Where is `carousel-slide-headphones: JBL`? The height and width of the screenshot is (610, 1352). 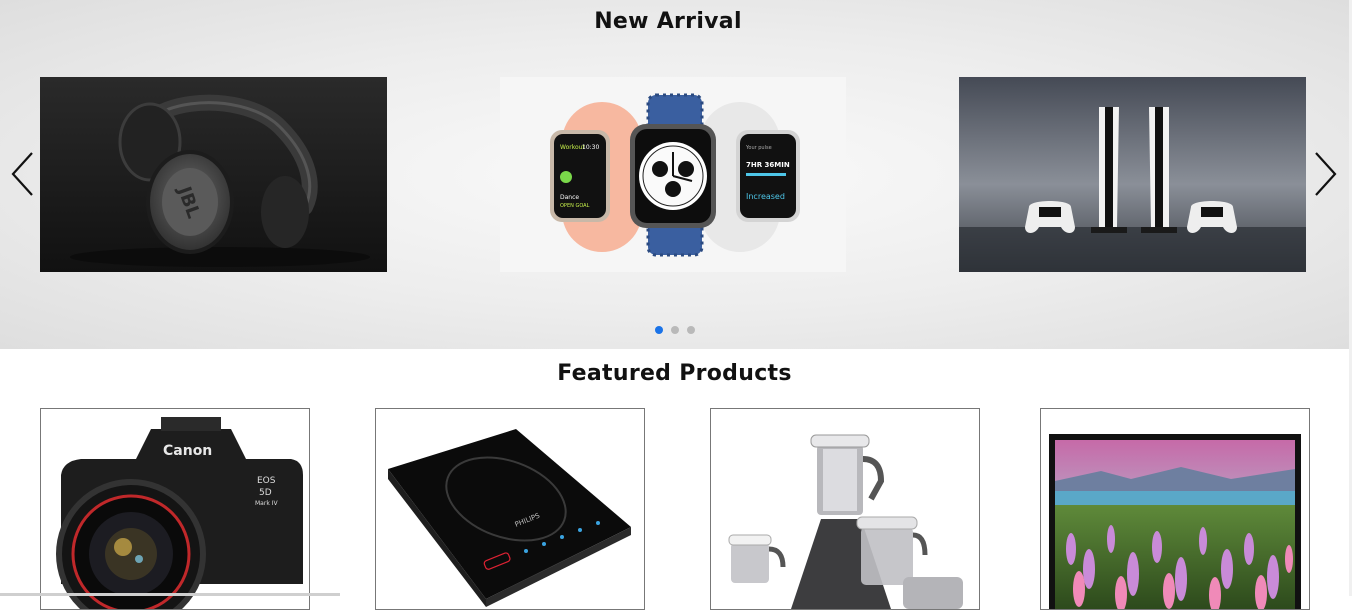 carousel-slide-headphones: JBL is located at coordinates (213, 174).